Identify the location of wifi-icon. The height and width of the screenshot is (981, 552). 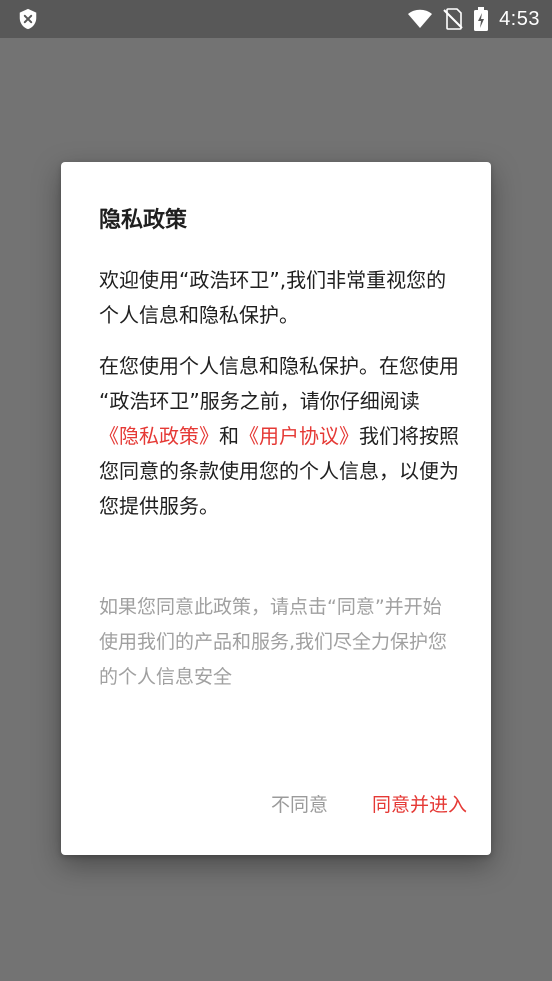
(420, 19).